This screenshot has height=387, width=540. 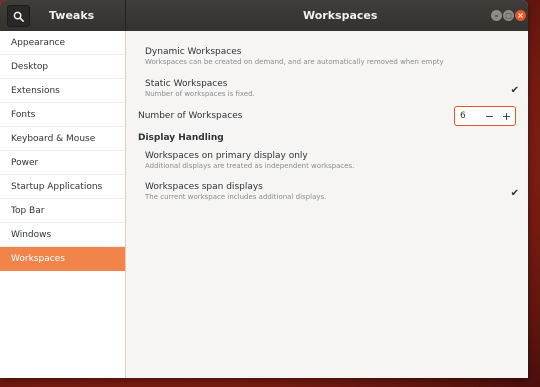 I want to click on sidebar-item-fonts: Fonts, so click(x=62, y=115).